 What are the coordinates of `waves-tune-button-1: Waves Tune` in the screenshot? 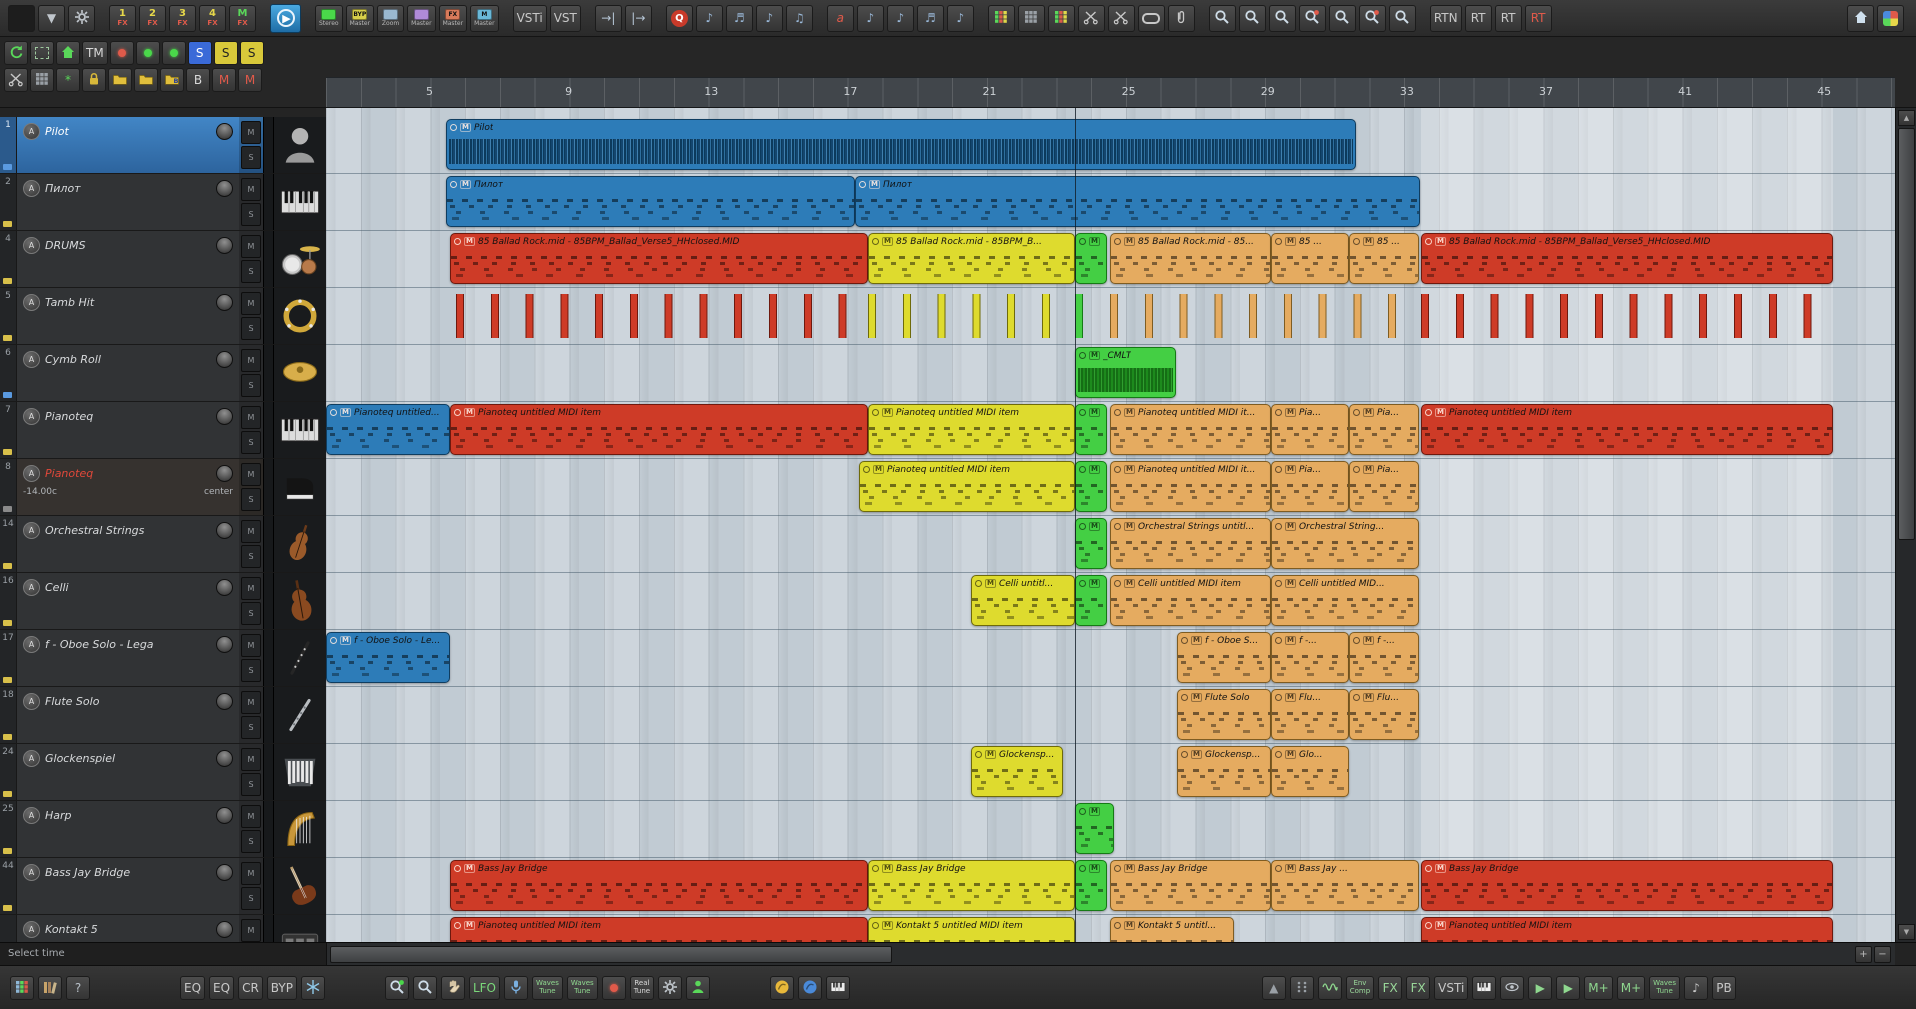 It's located at (547, 987).